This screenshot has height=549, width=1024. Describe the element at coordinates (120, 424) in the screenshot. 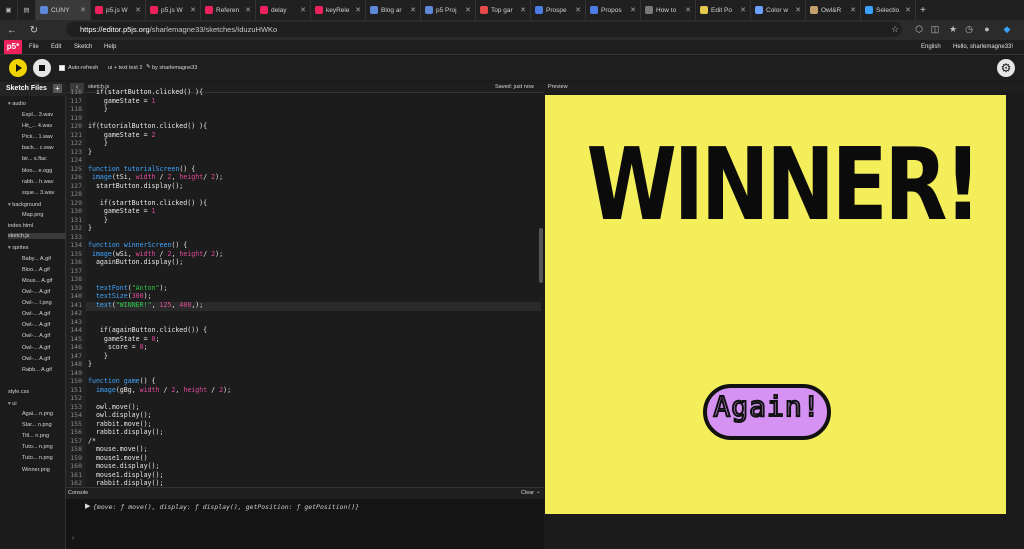

I see `code-line: rabbit.move();` at that location.